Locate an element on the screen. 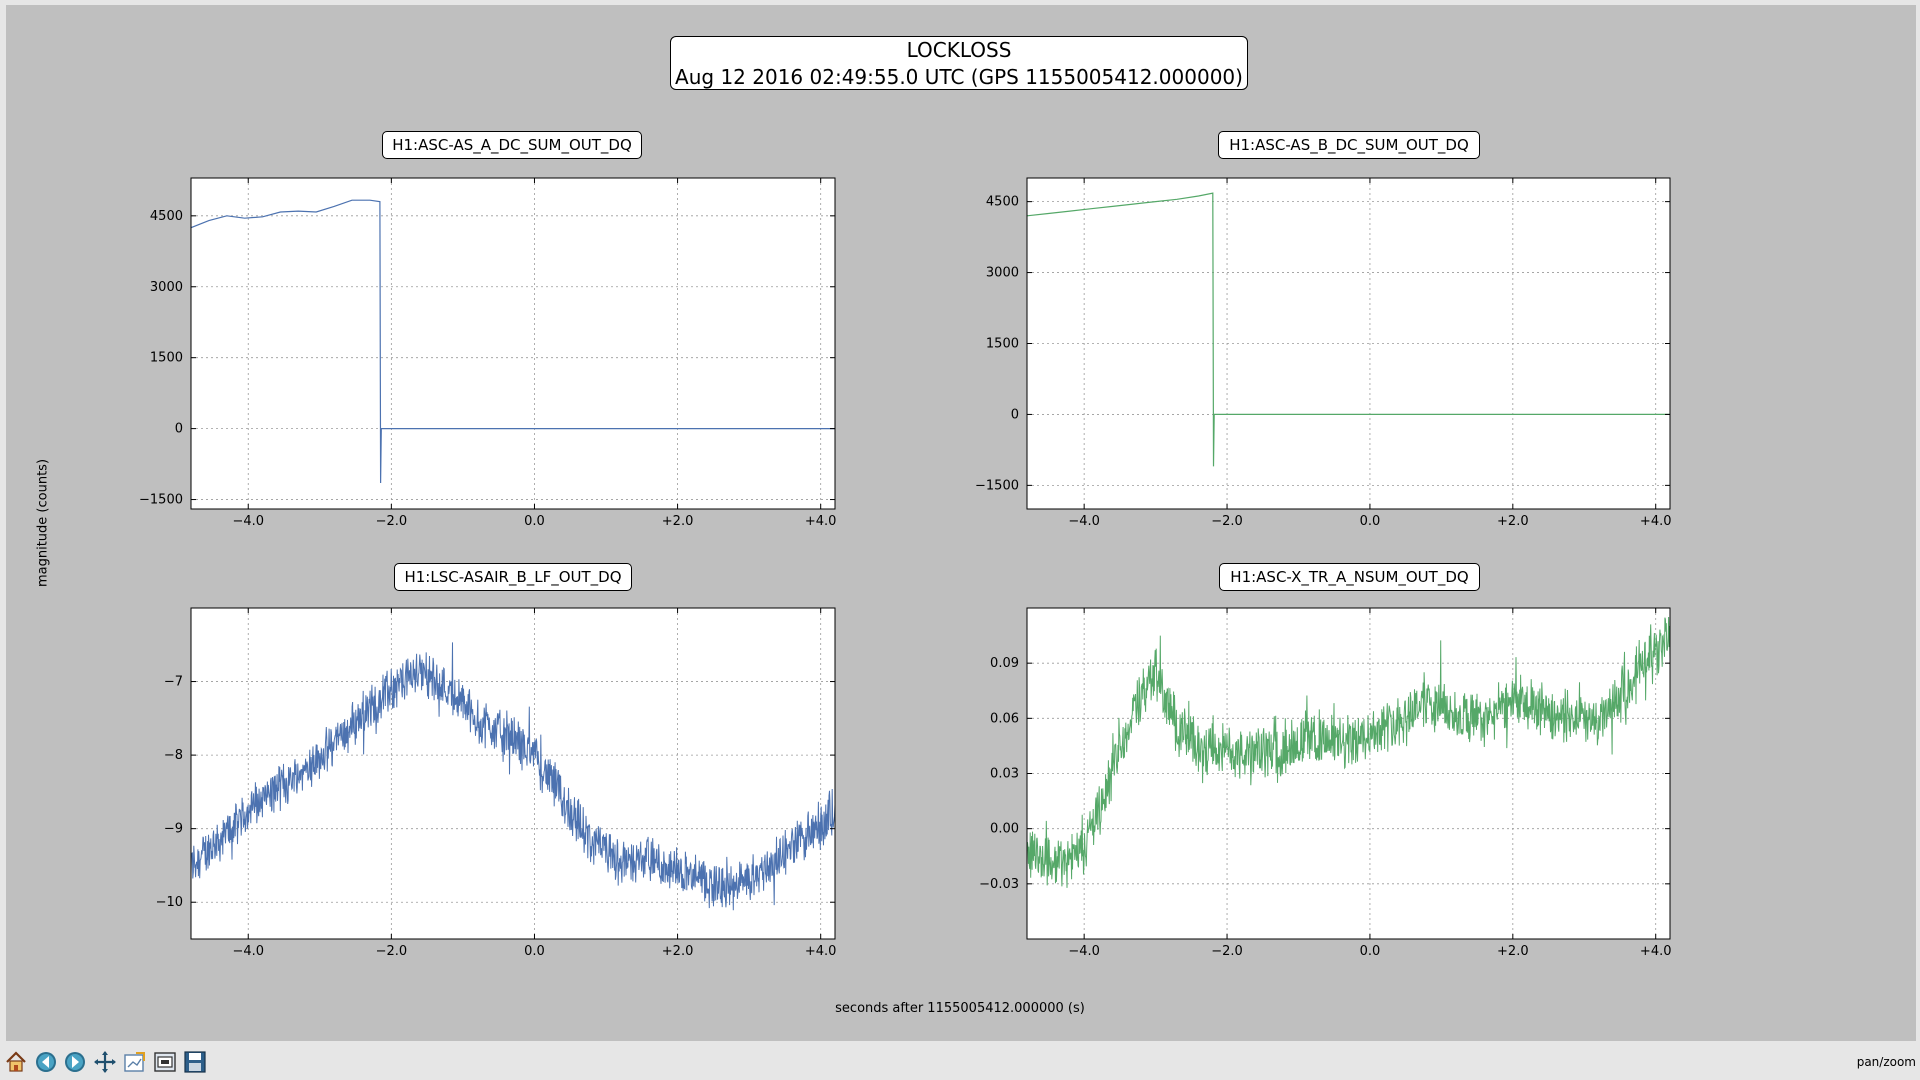 This screenshot has width=1920, height=1080. save-button is located at coordinates (195, 1062).